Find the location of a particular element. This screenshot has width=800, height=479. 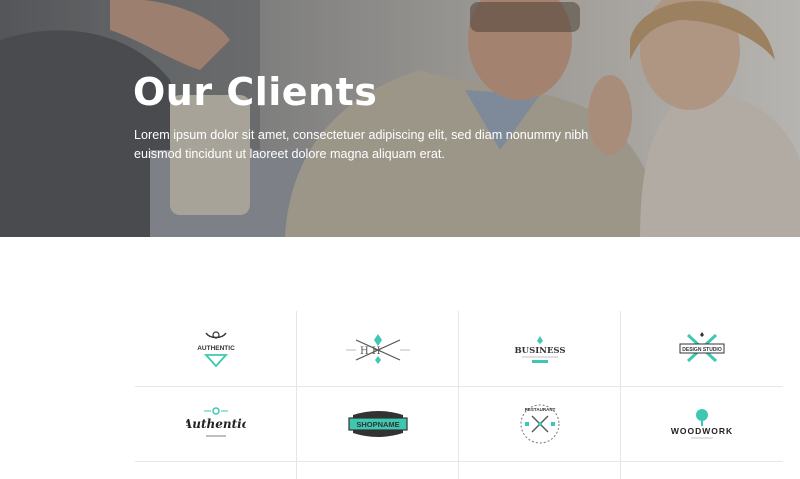

svg-text: DESIGN STUDIO is located at coordinates (702, 350).